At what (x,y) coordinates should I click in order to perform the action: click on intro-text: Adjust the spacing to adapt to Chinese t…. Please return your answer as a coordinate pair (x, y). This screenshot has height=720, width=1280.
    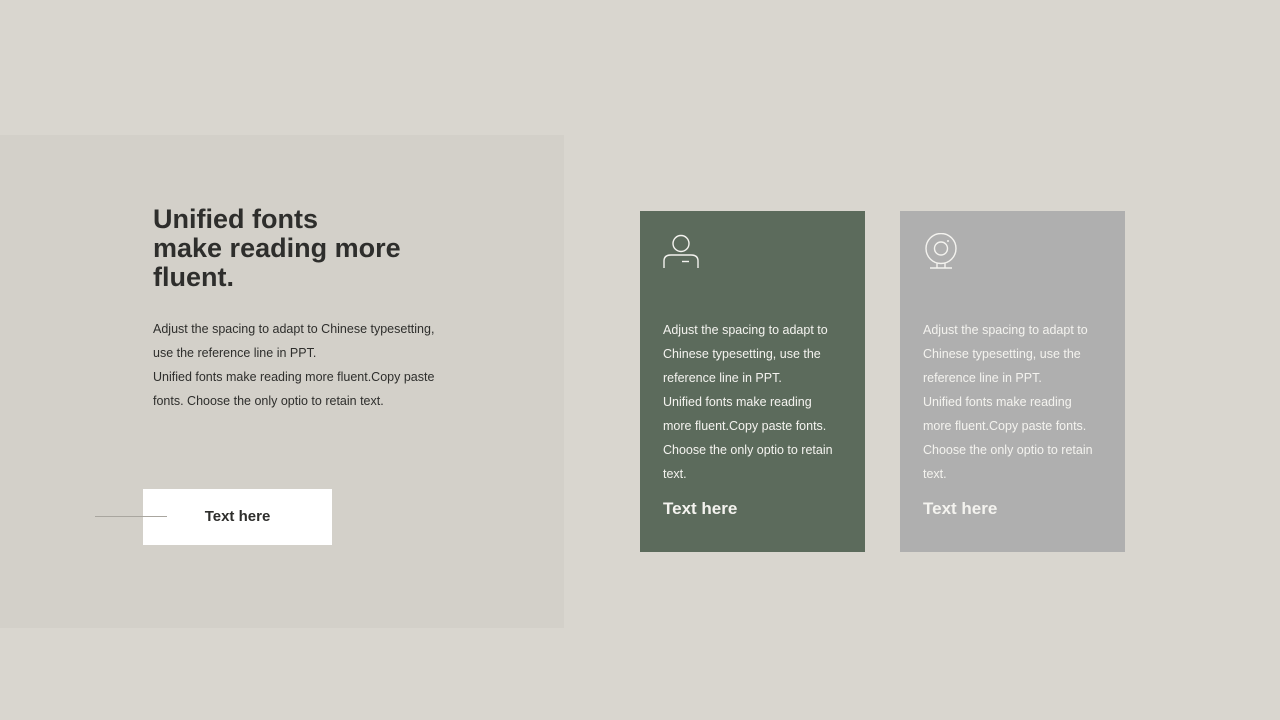
    Looking at the image, I should click on (303, 365).